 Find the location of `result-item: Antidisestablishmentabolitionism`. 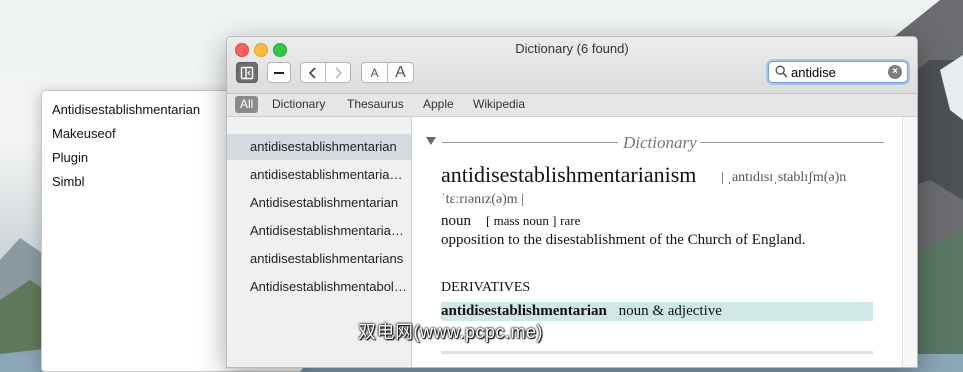

result-item: Antidisestablishmentabolitionism is located at coordinates (319, 287).